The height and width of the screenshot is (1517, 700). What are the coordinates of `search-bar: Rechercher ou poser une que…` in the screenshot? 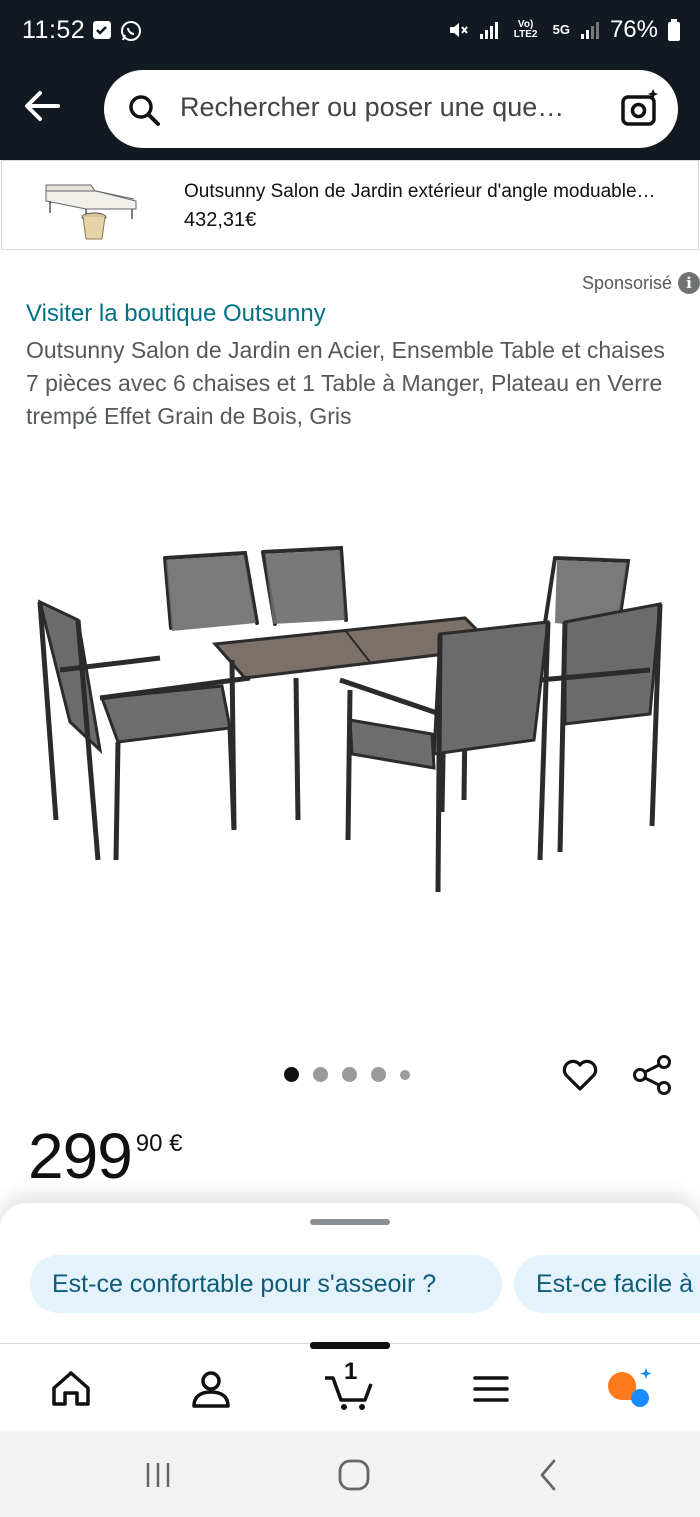 It's located at (391, 109).